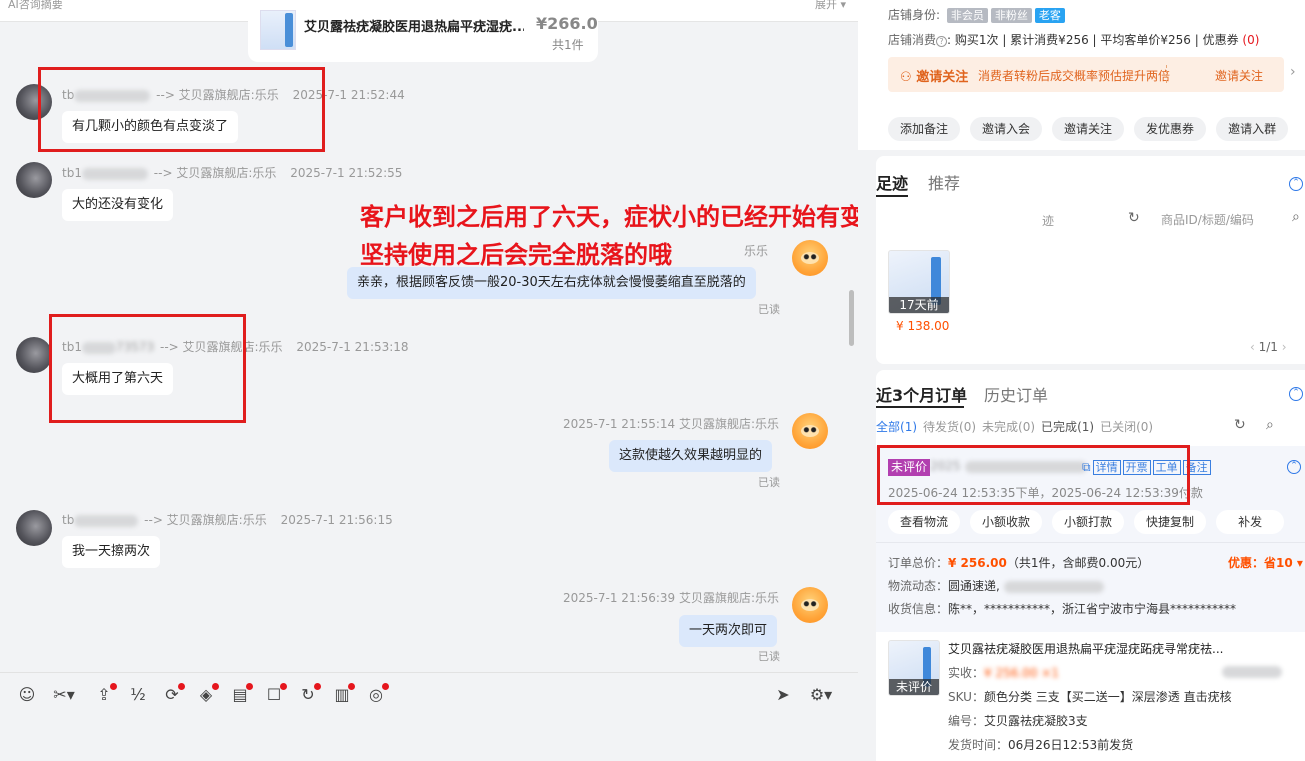 The width and height of the screenshot is (1305, 761). Describe the element at coordinates (671, 424) in the screenshot. I see `message-meta: 2025-7-1 21:55:14 艾贝露旗舰店:乐乐` at that location.